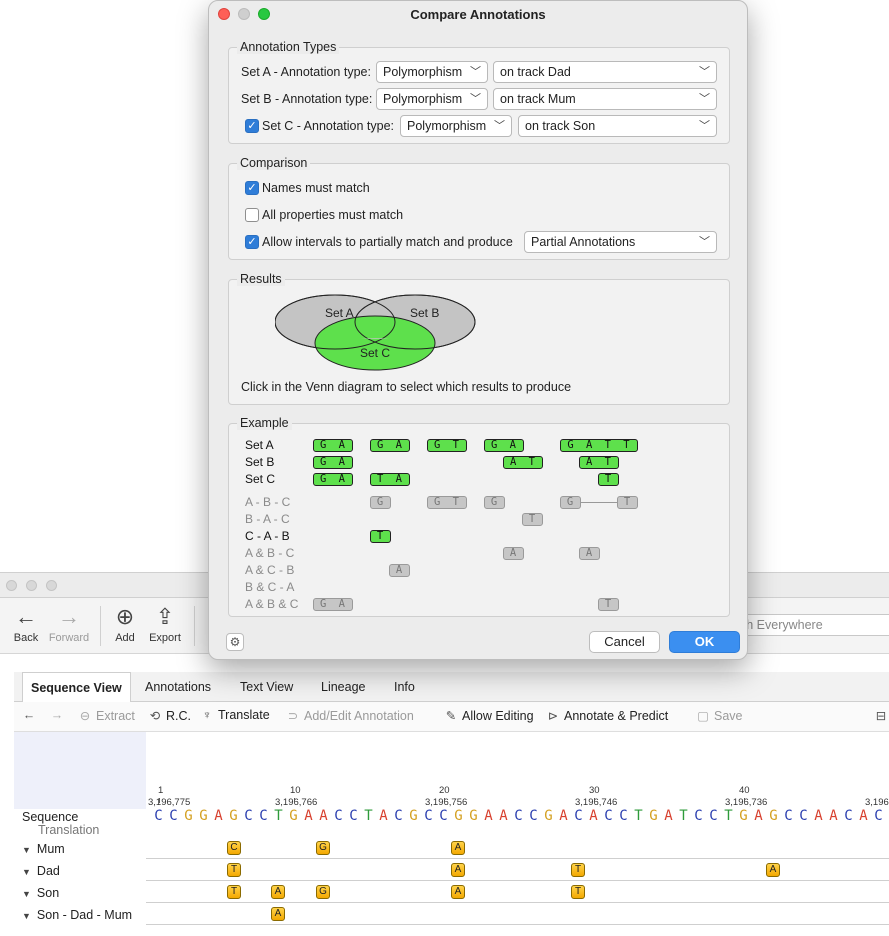  Describe the element at coordinates (11, 585) in the screenshot. I see `close-window-button` at that location.